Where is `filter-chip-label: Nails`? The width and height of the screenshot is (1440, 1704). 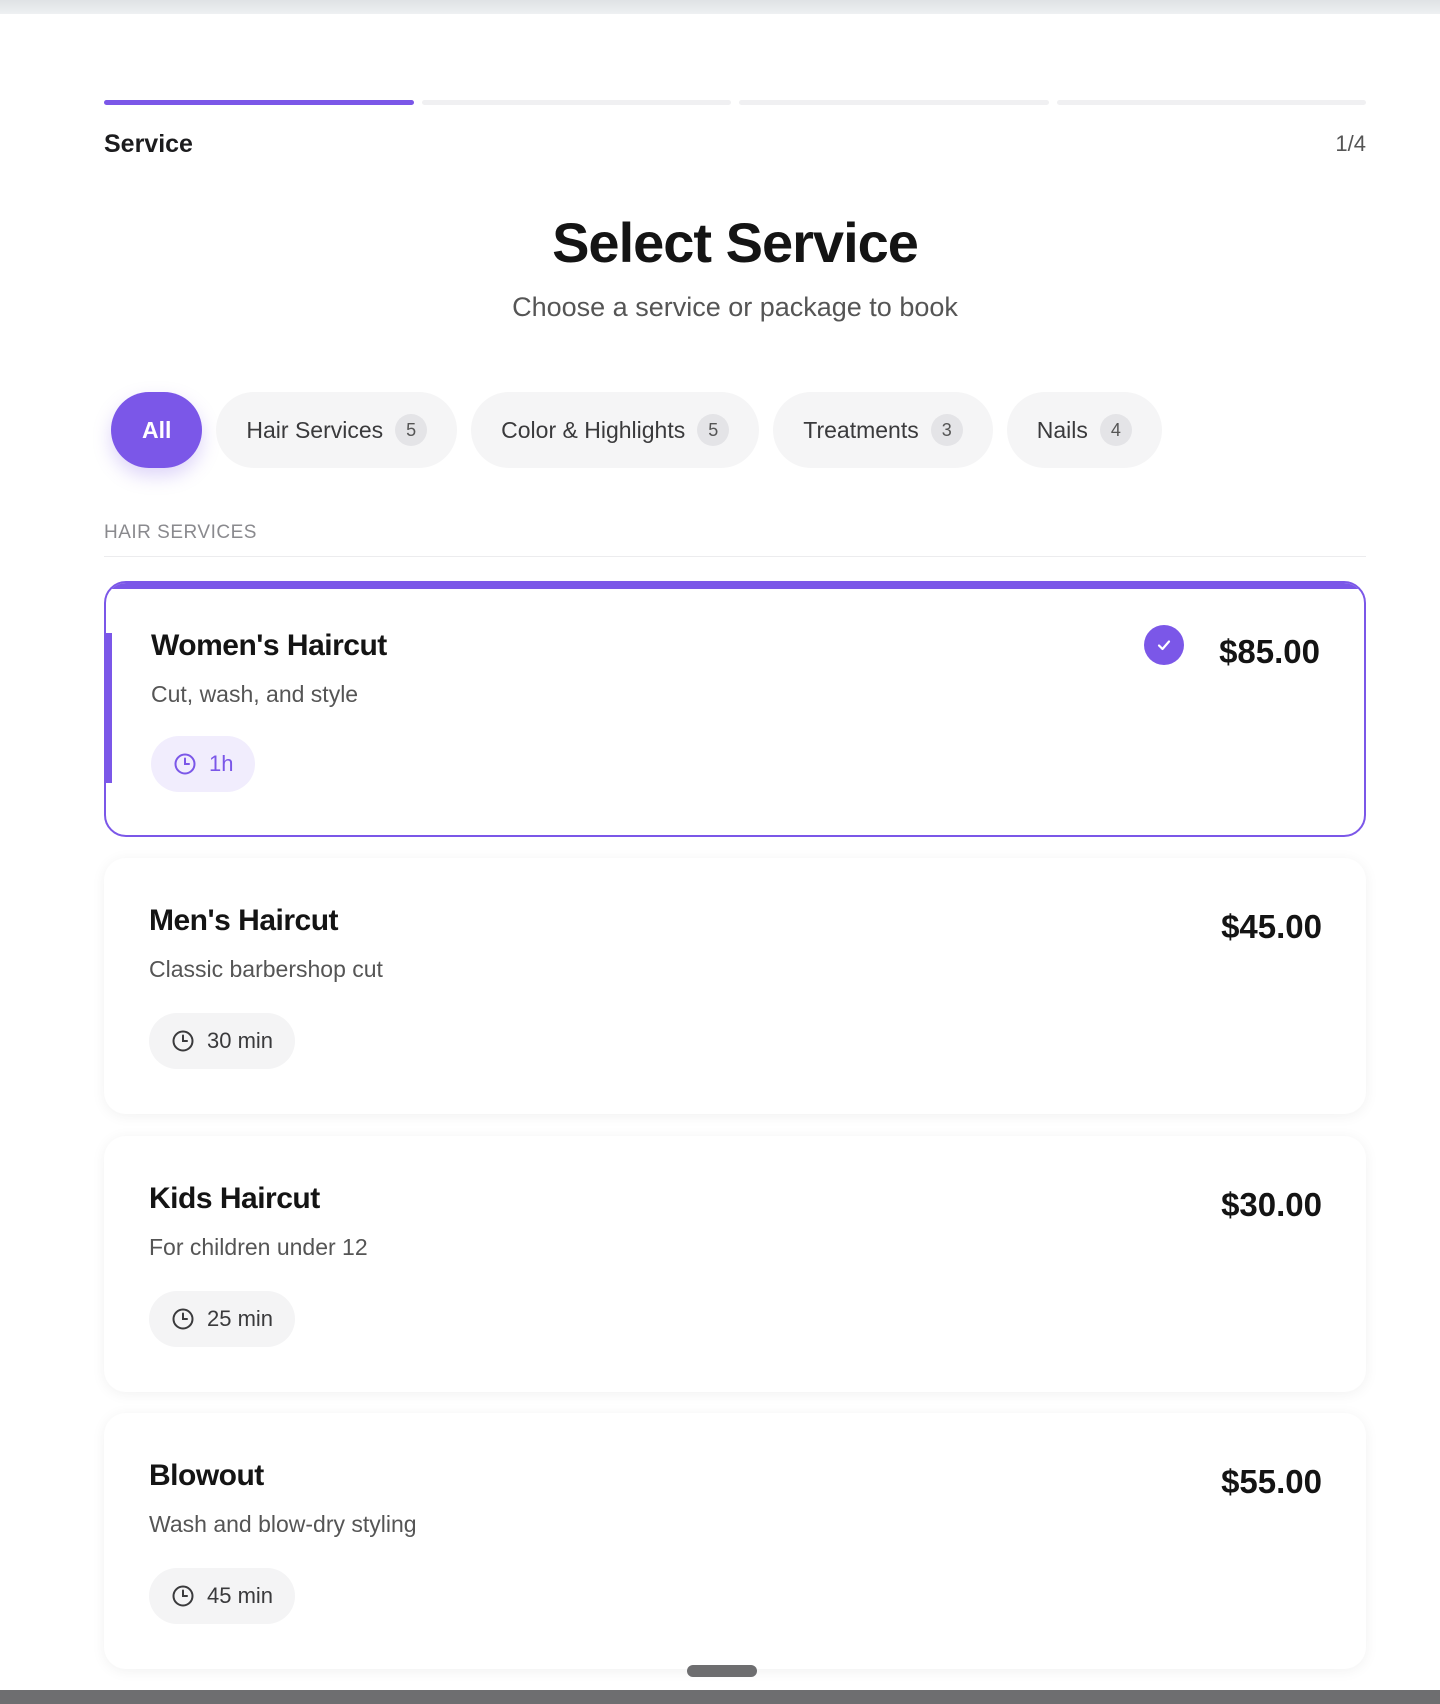 filter-chip-label: Nails is located at coordinates (1062, 429).